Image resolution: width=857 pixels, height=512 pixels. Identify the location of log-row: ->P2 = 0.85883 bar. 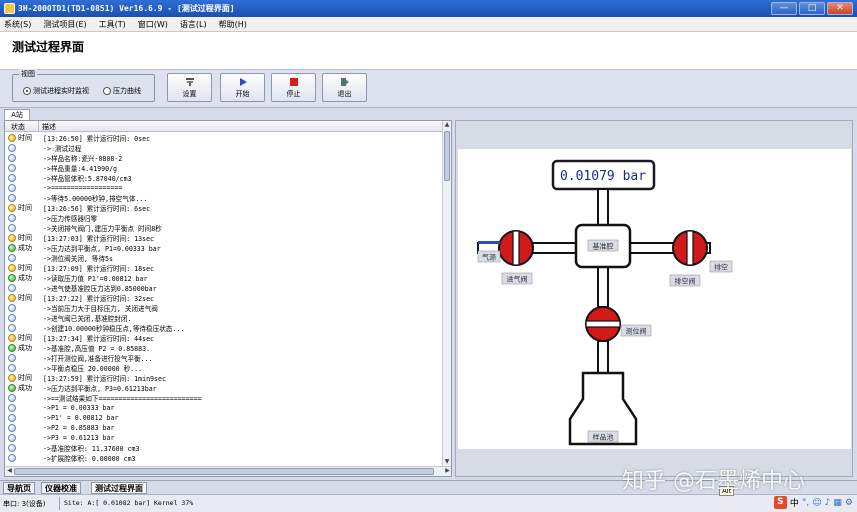
(224, 428).